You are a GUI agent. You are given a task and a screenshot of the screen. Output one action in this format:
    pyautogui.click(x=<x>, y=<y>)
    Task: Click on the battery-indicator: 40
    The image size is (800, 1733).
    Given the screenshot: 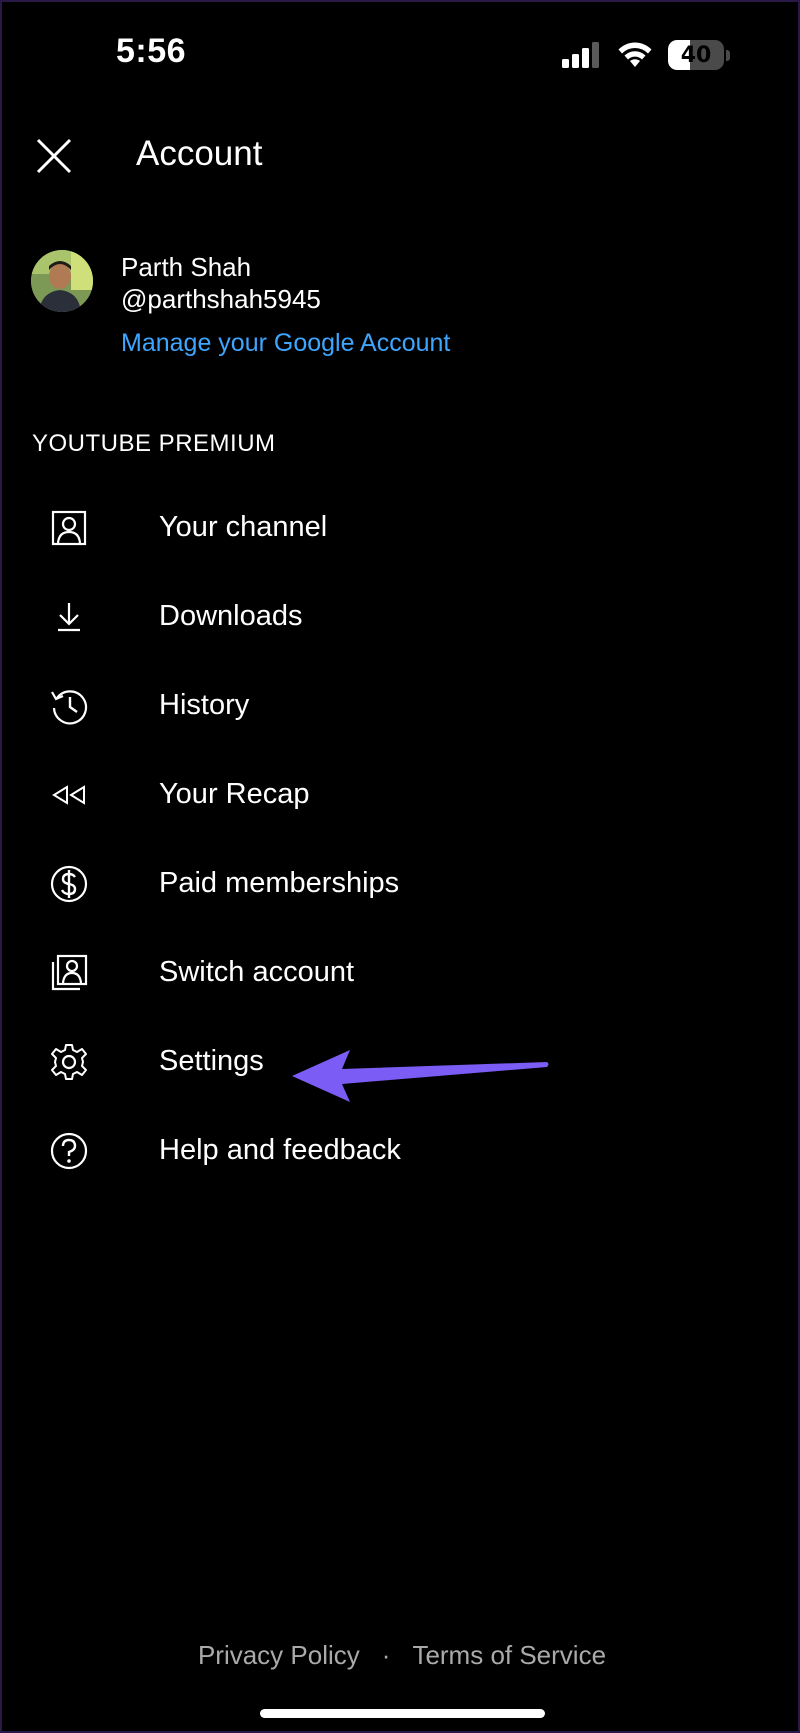 What is the action you would take?
    pyautogui.click(x=699, y=55)
    